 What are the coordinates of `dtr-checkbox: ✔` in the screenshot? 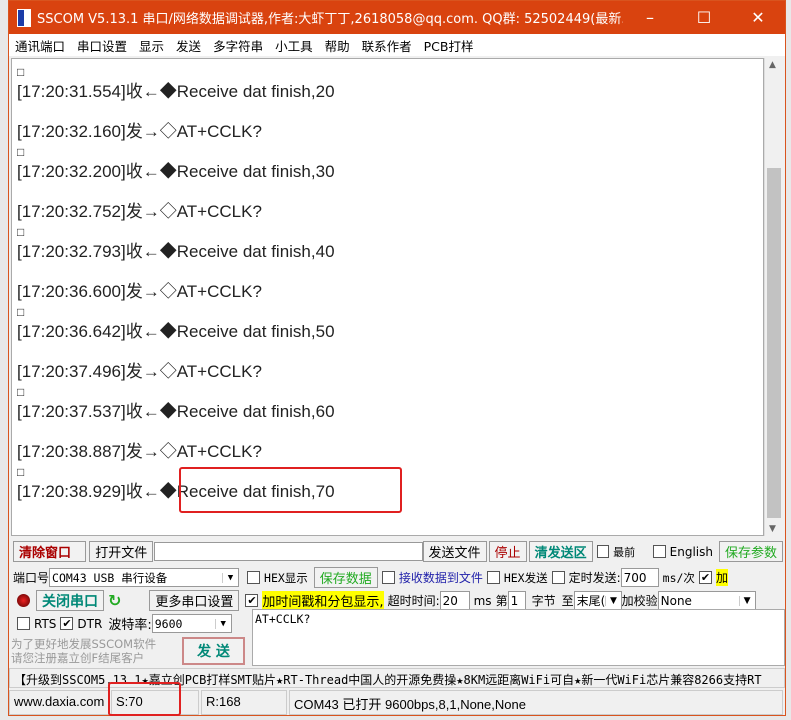 It's located at (67, 623).